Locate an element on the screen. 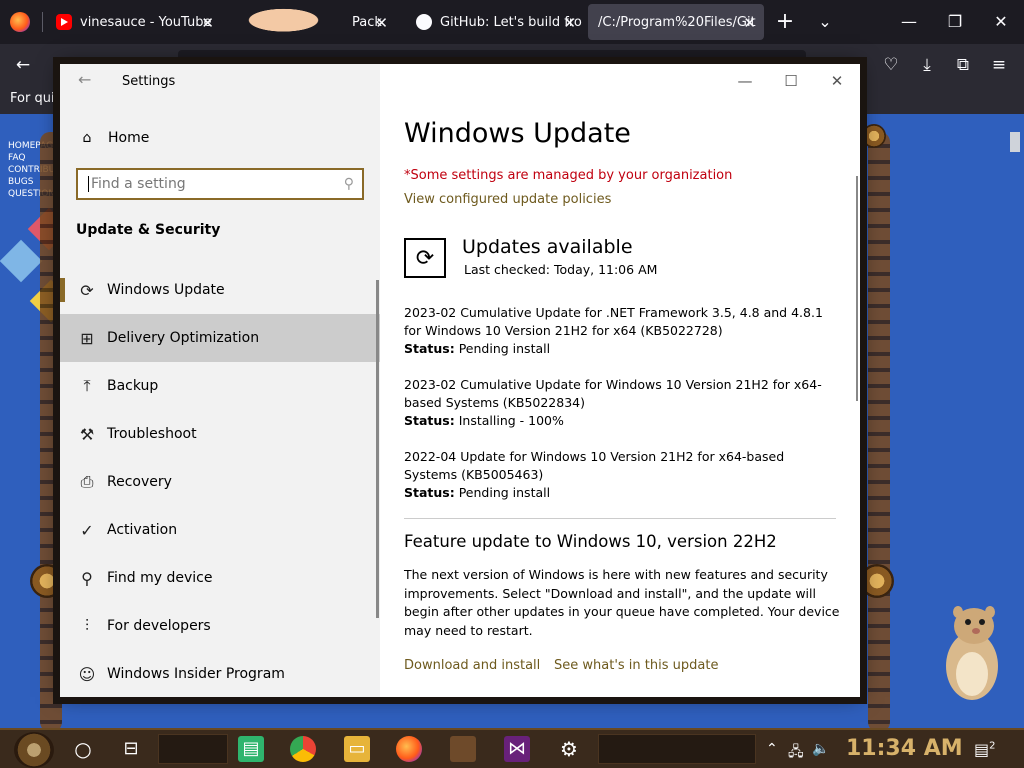  bookmark-text: For quic is located at coordinates (36, 98).